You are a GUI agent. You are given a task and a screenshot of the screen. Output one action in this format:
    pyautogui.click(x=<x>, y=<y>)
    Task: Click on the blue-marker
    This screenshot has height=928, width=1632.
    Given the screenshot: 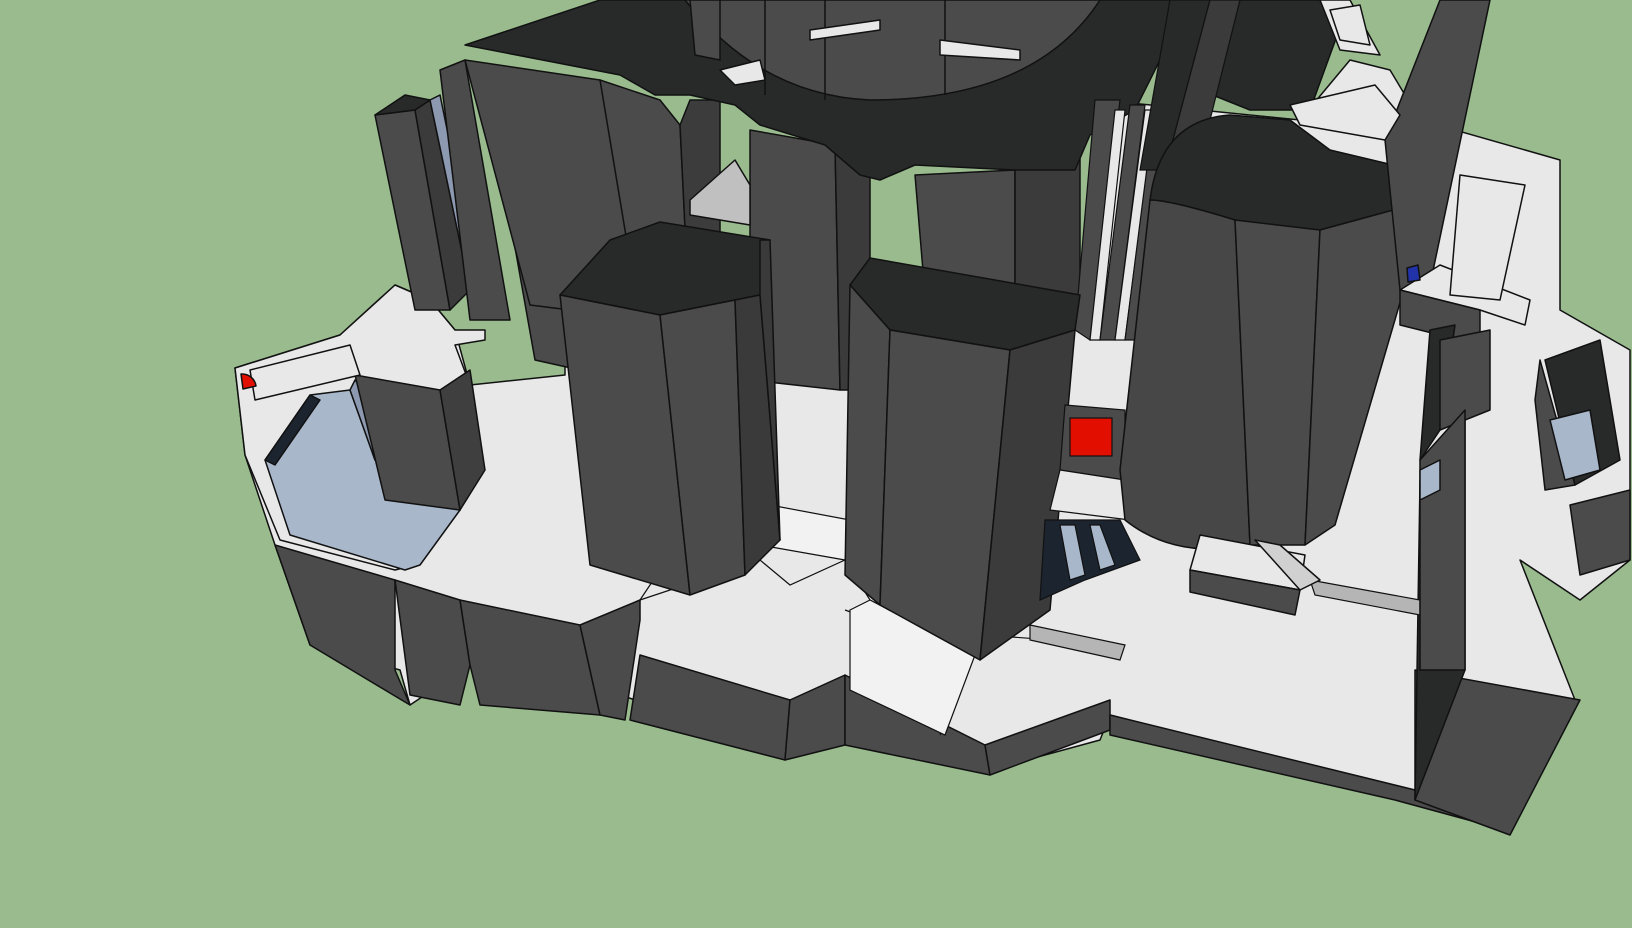 What is the action you would take?
    pyautogui.click(x=1413, y=273)
    